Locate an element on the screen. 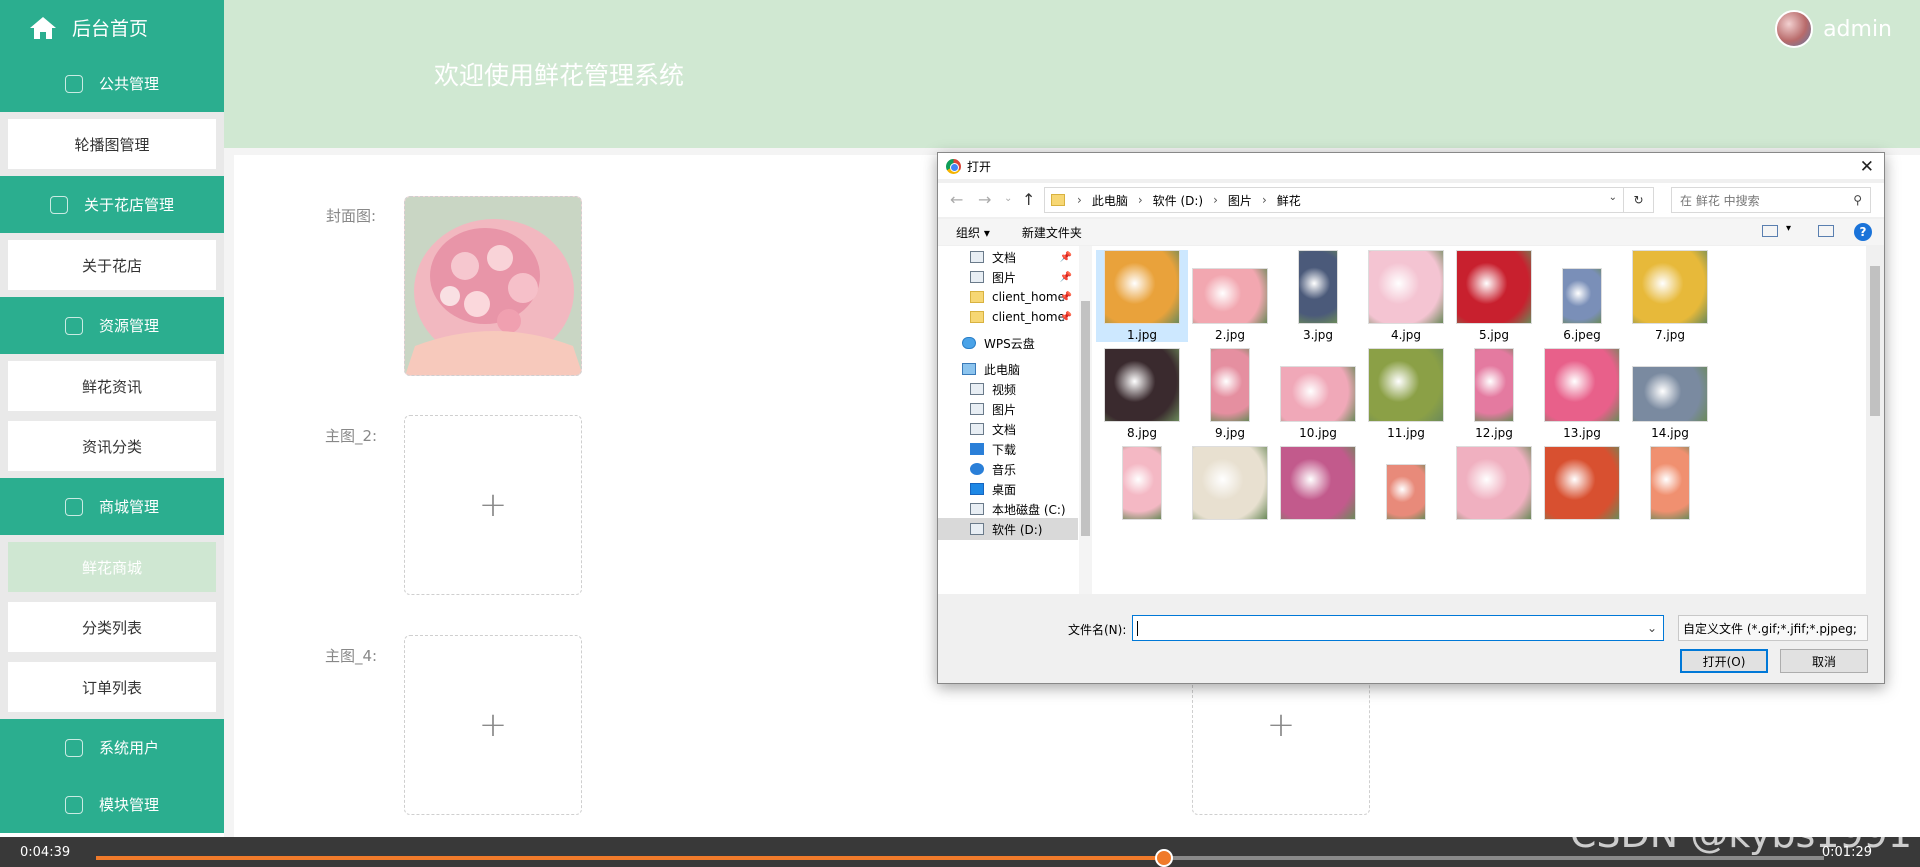 The image size is (1920, 867). help-icon: ? is located at coordinates (1863, 232).